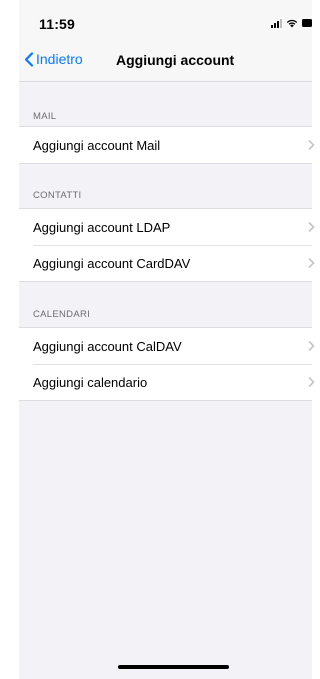 Image resolution: width=320 pixels, height=679 pixels. Describe the element at coordinates (57, 195) in the screenshot. I see `section-header-contacts: CONTATTI` at that location.